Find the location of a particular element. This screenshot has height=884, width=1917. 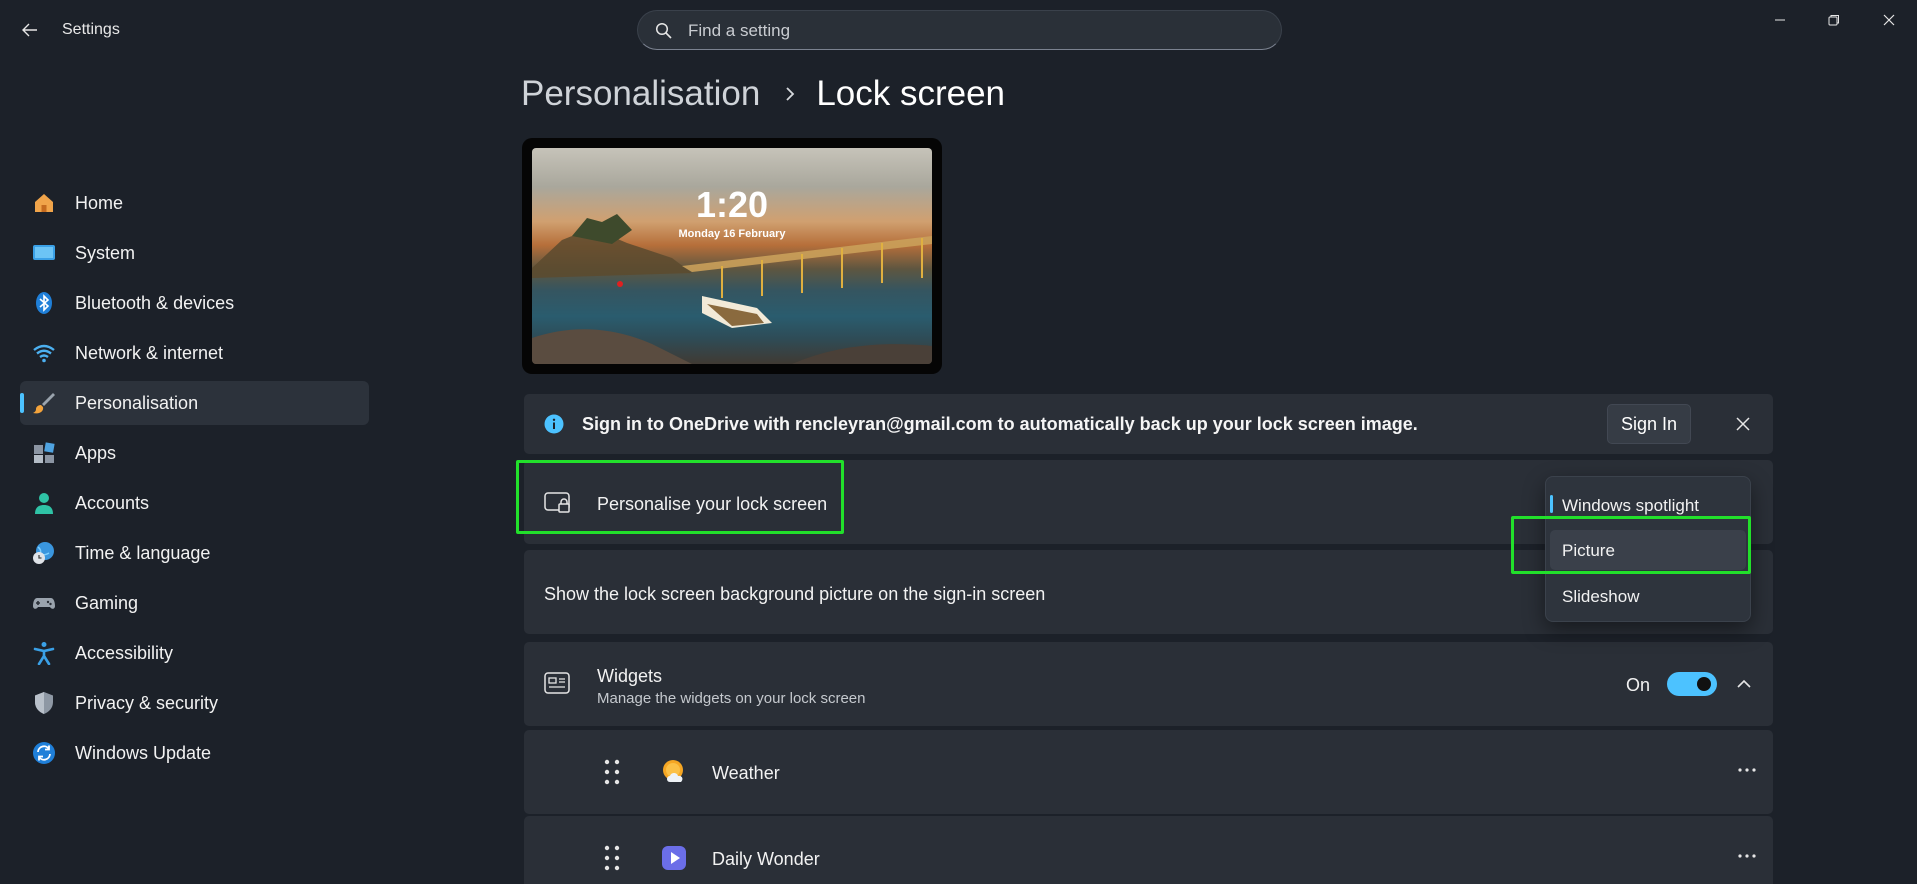

sidebar-item-label: System is located at coordinates (105, 253).